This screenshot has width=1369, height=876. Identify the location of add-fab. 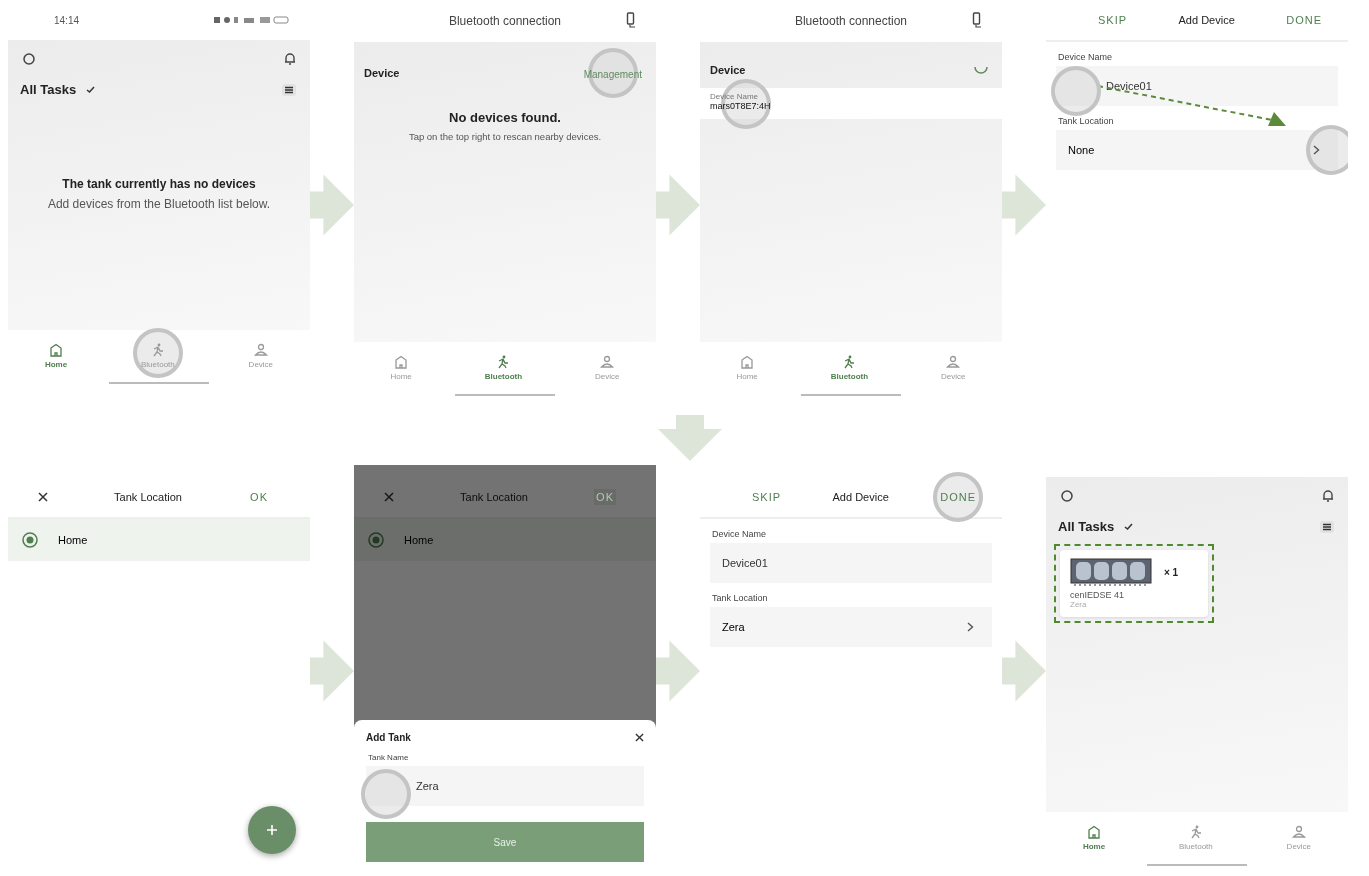
(272, 830).